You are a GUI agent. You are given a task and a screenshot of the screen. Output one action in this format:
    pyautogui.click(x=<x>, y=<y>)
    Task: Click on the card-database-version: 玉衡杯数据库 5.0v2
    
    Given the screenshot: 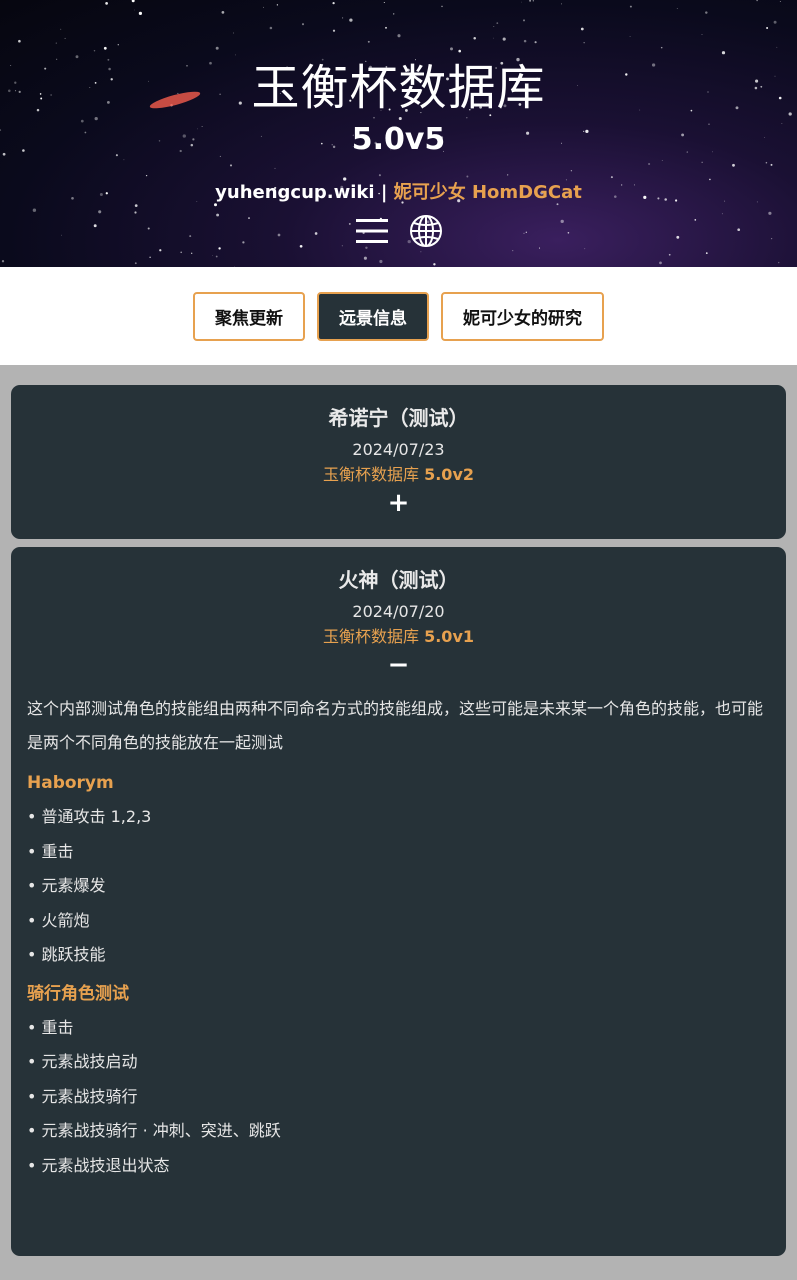 What is the action you would take?
    pyautogui.click(x=398, y=475)
    